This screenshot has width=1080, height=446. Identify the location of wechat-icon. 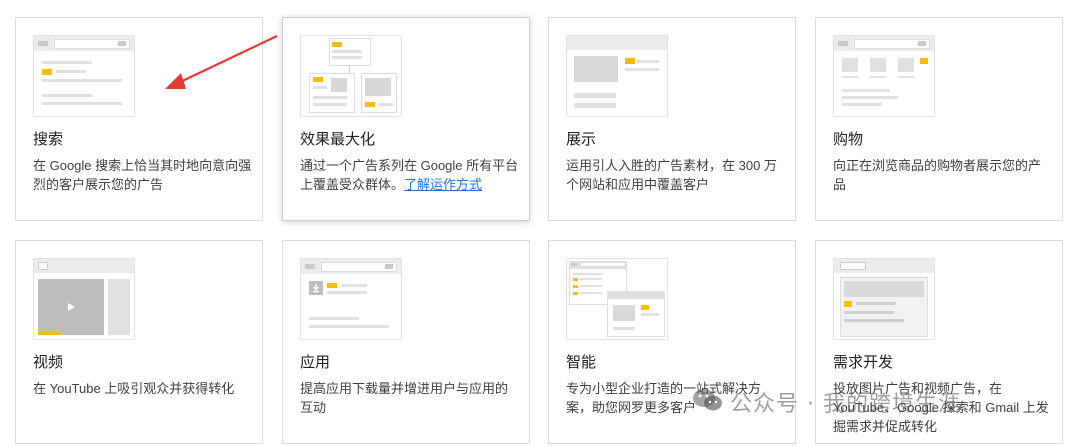
(707, 400).